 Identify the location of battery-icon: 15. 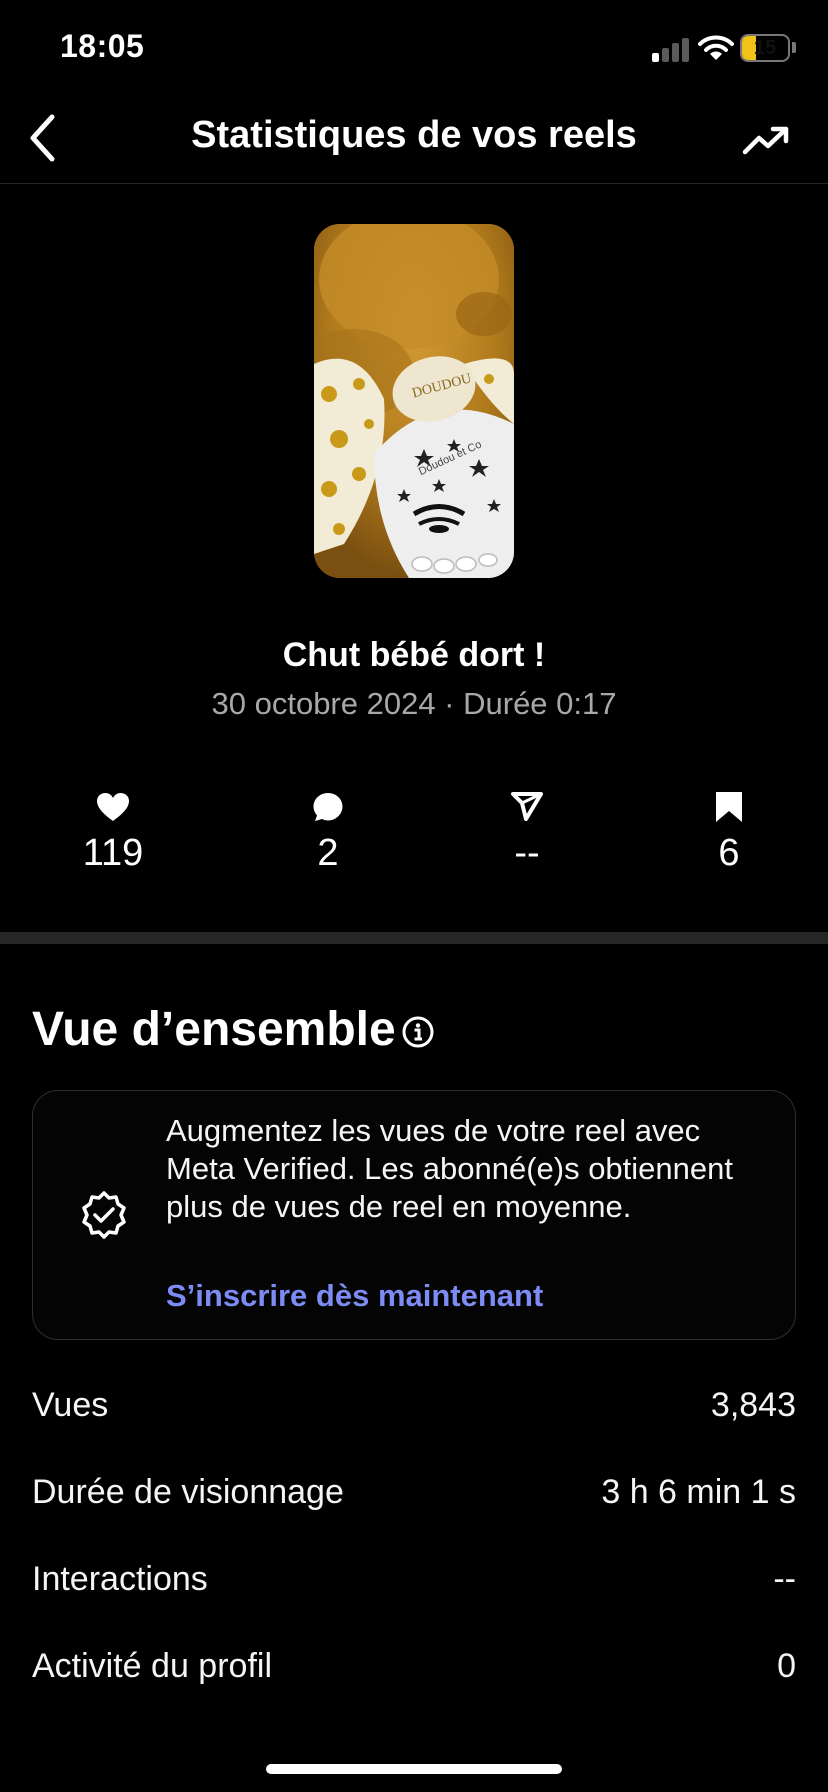
(765, 48).